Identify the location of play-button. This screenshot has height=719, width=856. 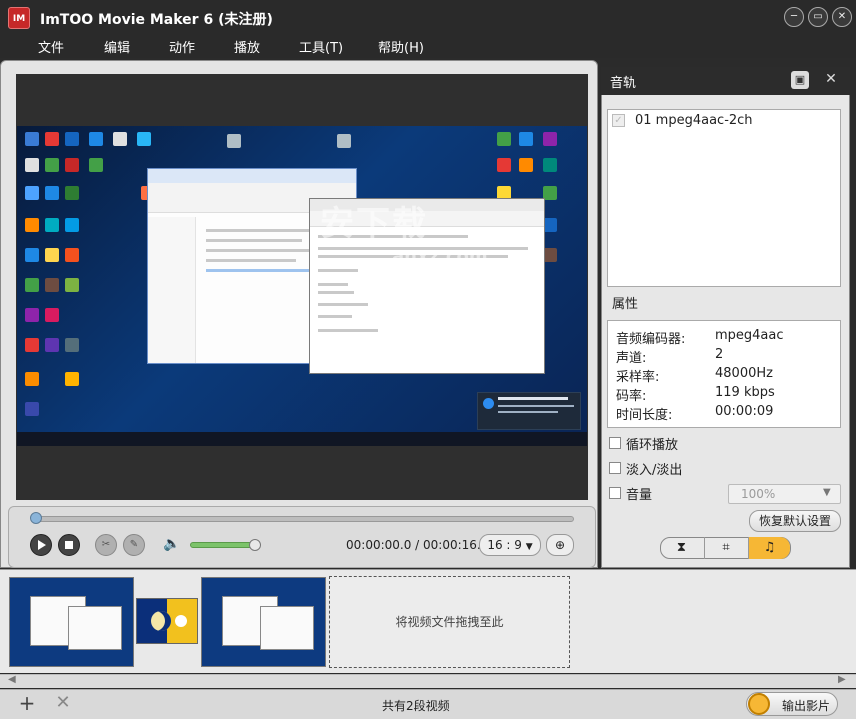
(41, 545).